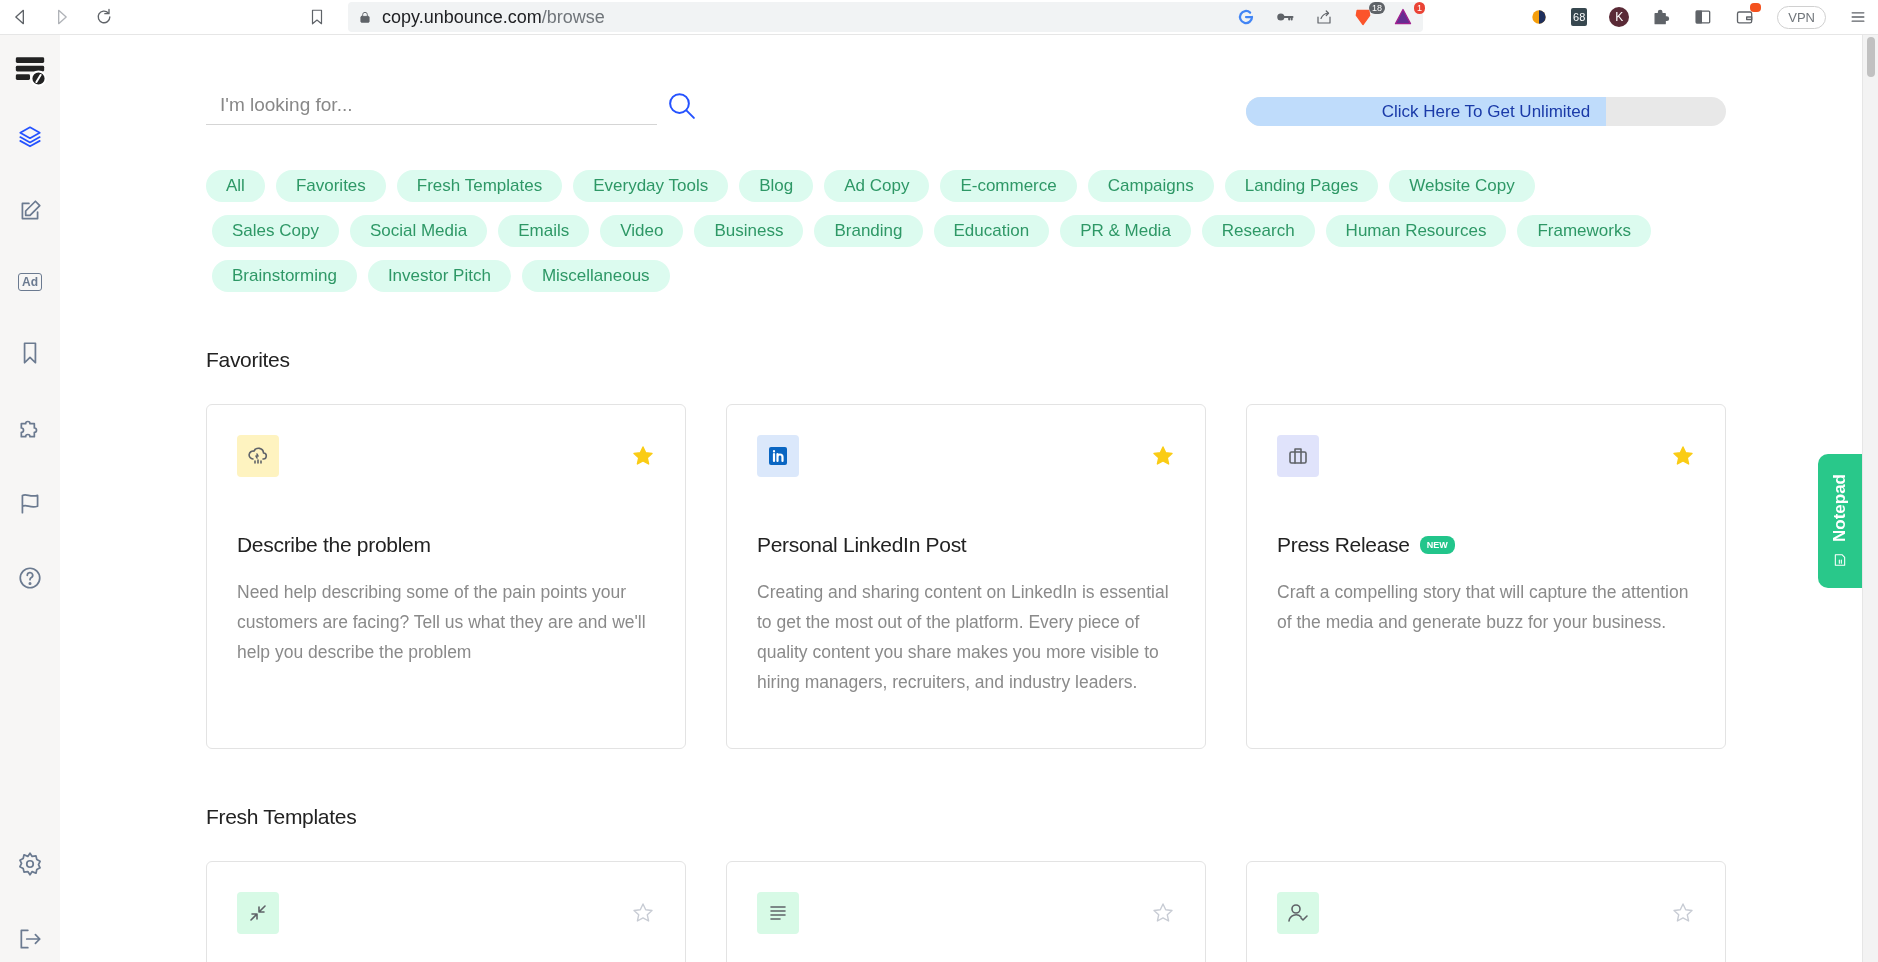 The image size is (1878, 962). What do you see at coordinates (284, 276) in the screenshot?
I see `filter-chip: Brainstorming` at bounding box center [284, 276].